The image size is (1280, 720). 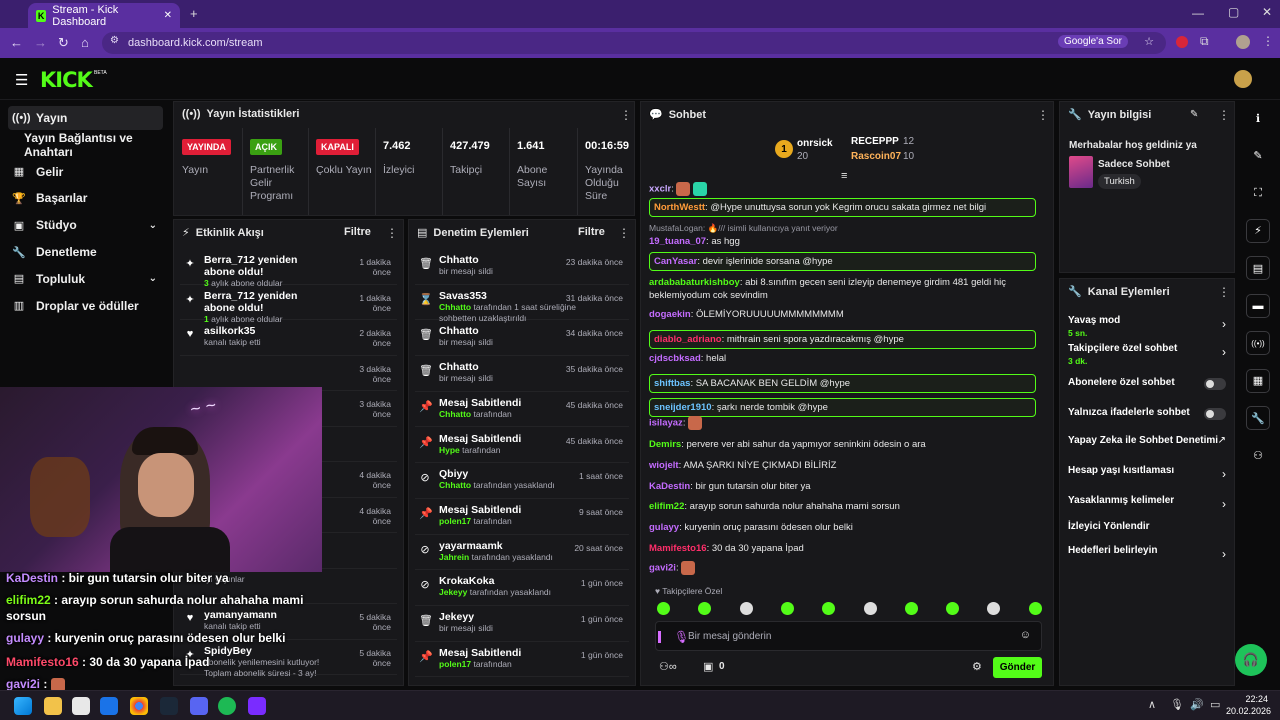 What do you see at coordinates (1248, 711) in the screenshot?
I see `clock-date: 20.02.2026` at bounding box center [1248, 711].